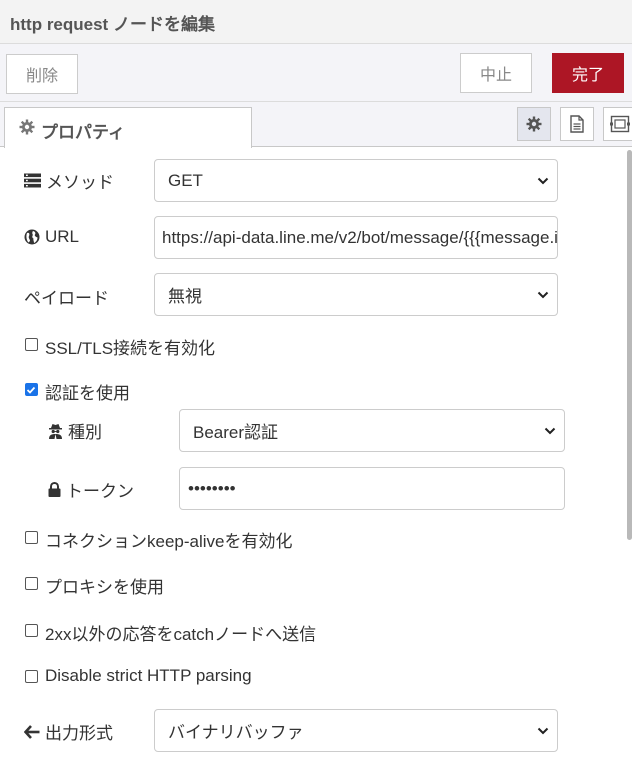 This screenshot has width=632, height=766. Describe the element at coordinates (87, 393) in the screenshot. I see `auth-label: 認証を使用` at that location.